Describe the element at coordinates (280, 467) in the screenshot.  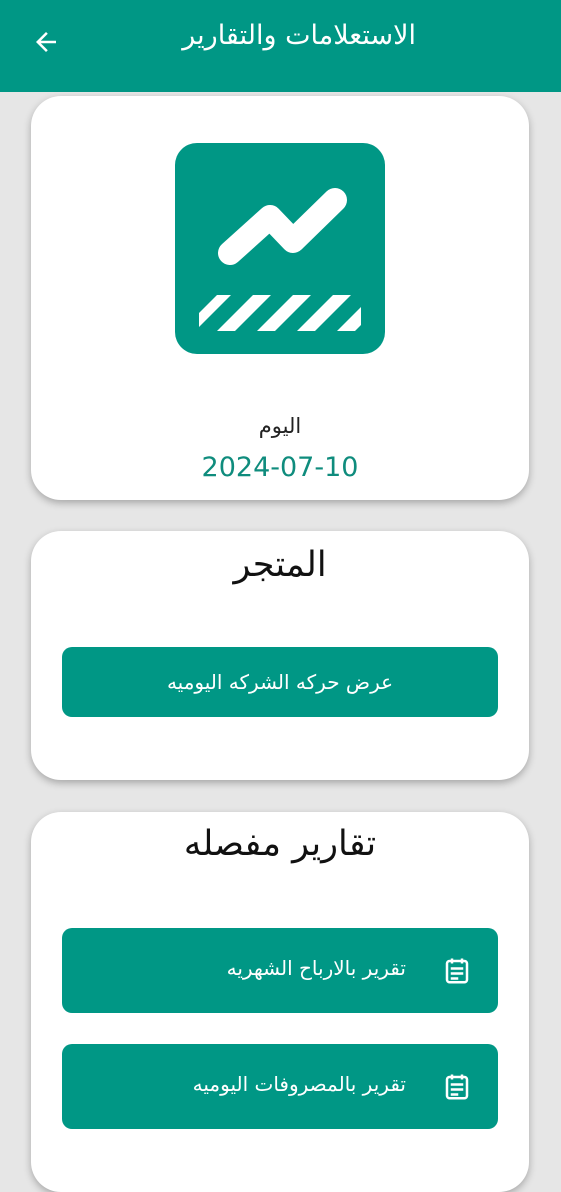
I see `today-date: 2024-07-10` at that location.